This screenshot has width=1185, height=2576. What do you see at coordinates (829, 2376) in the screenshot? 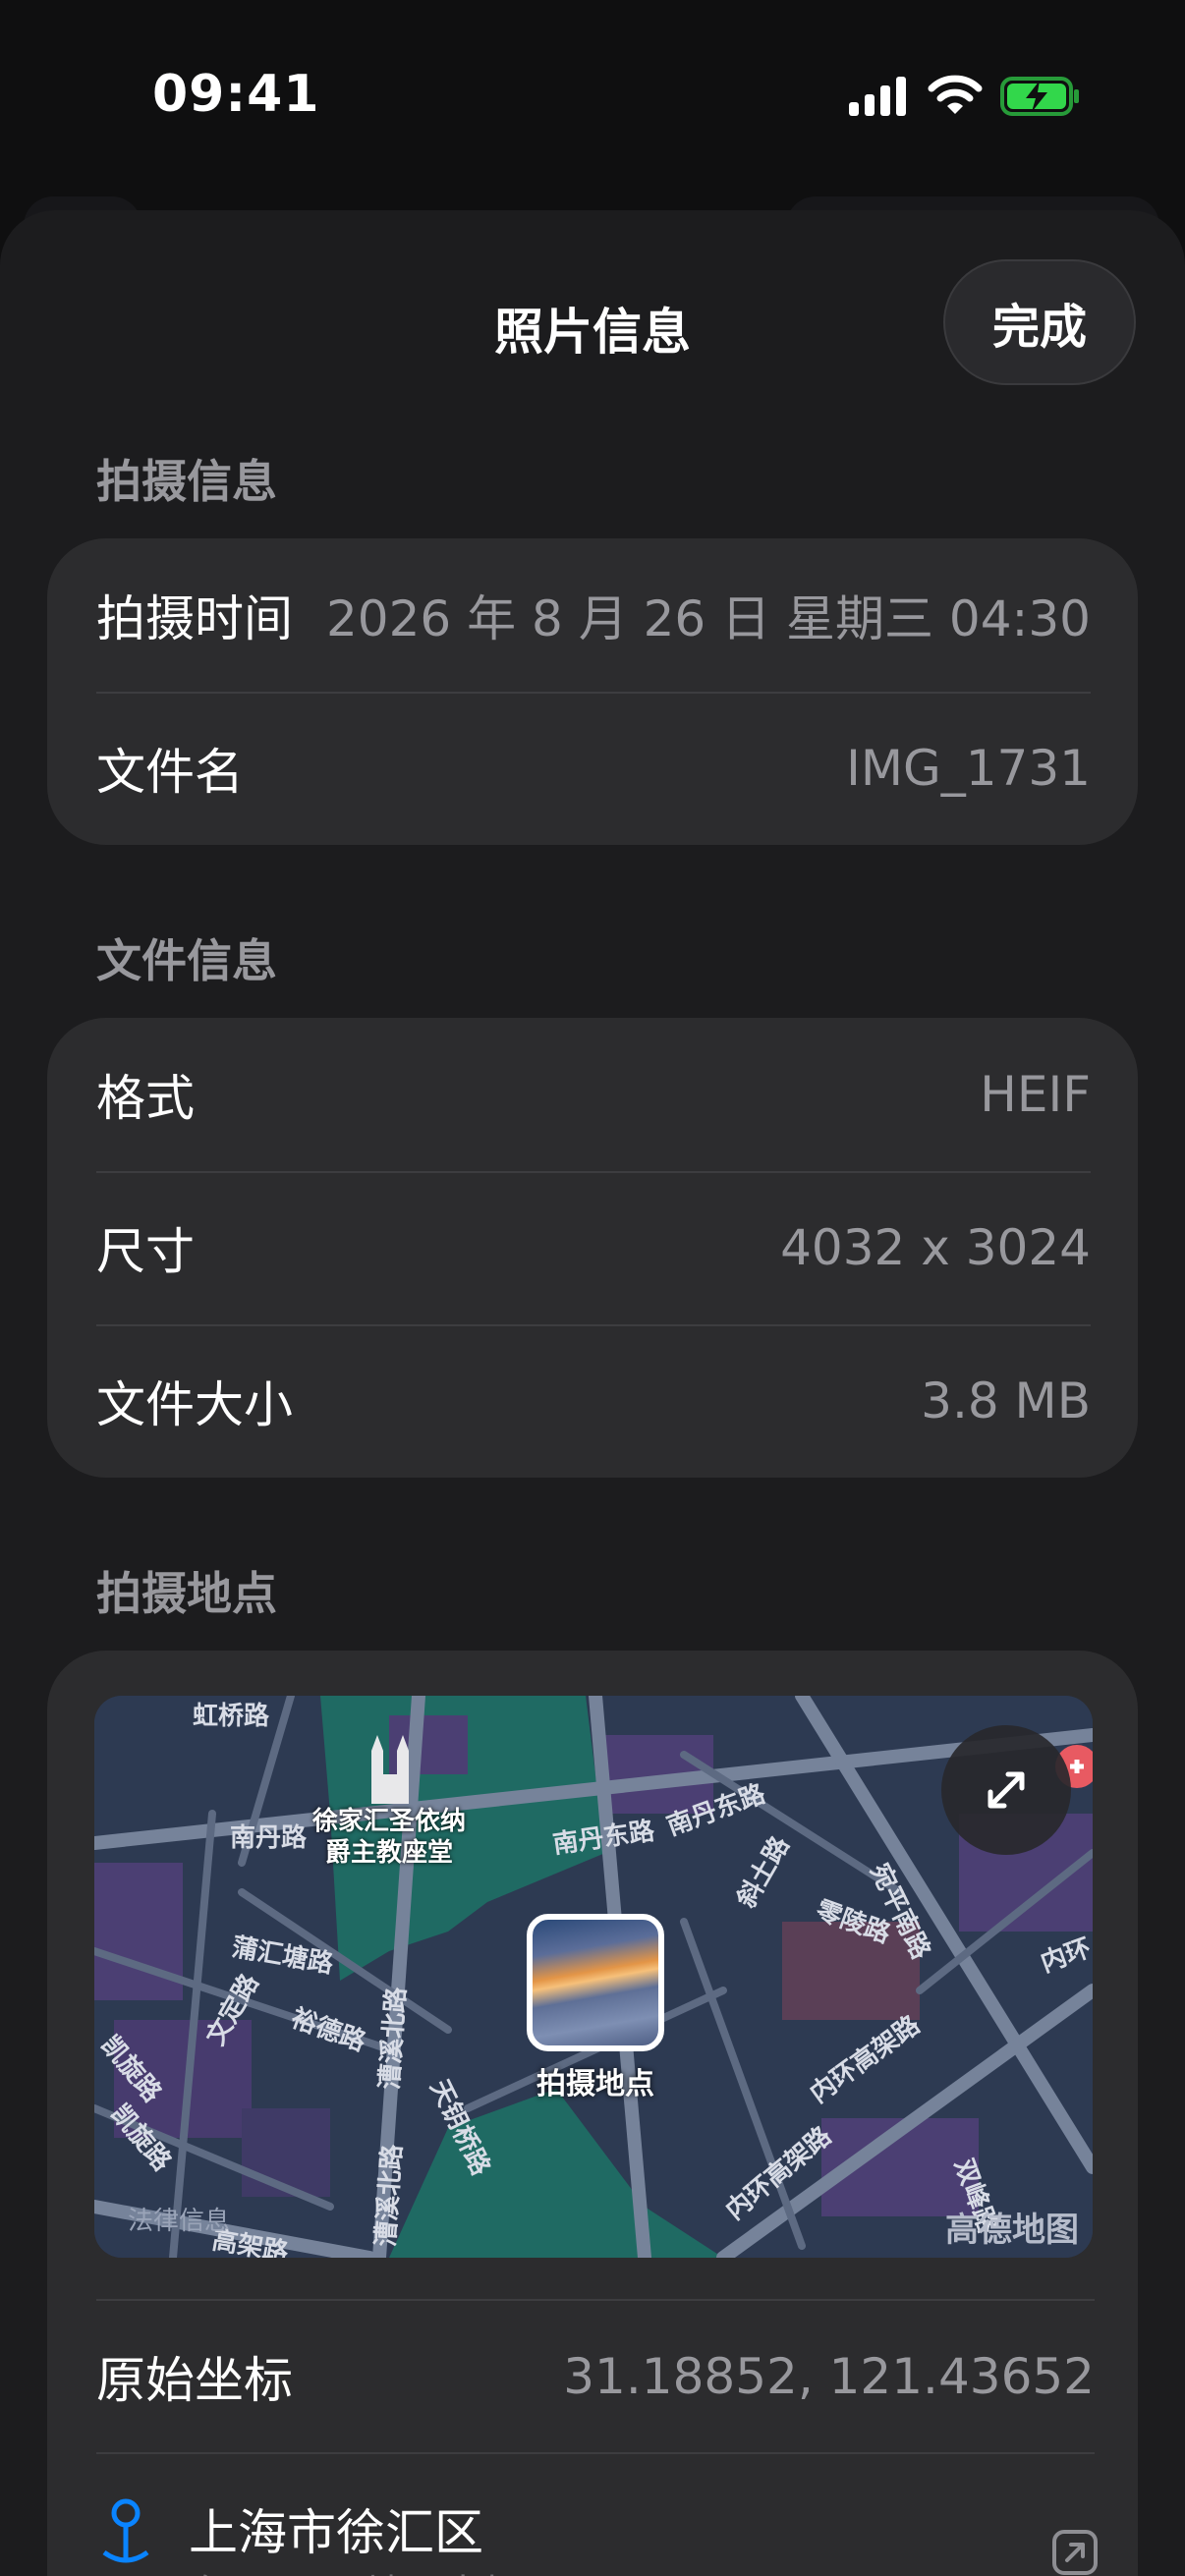
I see `row-value: 31.18852, 121.43652` at bounding box center [829, 2376].